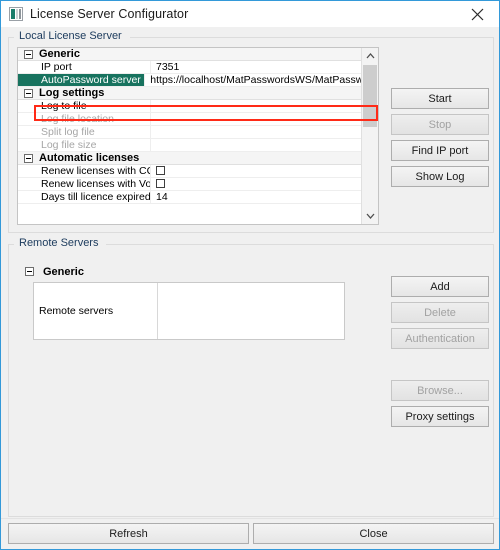  Describe the element at coordinates (59, 54) in the screenshot. I see `property-name: Generic` at that location.